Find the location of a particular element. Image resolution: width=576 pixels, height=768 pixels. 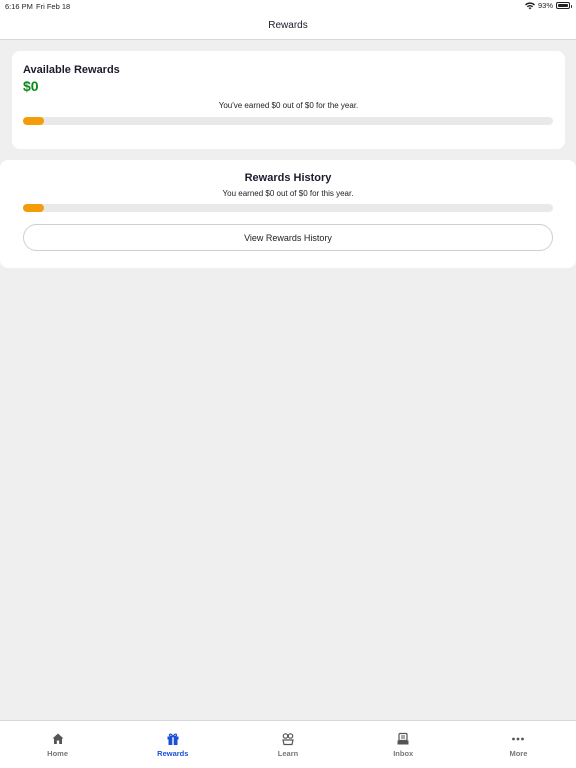

tab-inbox: Inbox is located at coordinates (403, 744).